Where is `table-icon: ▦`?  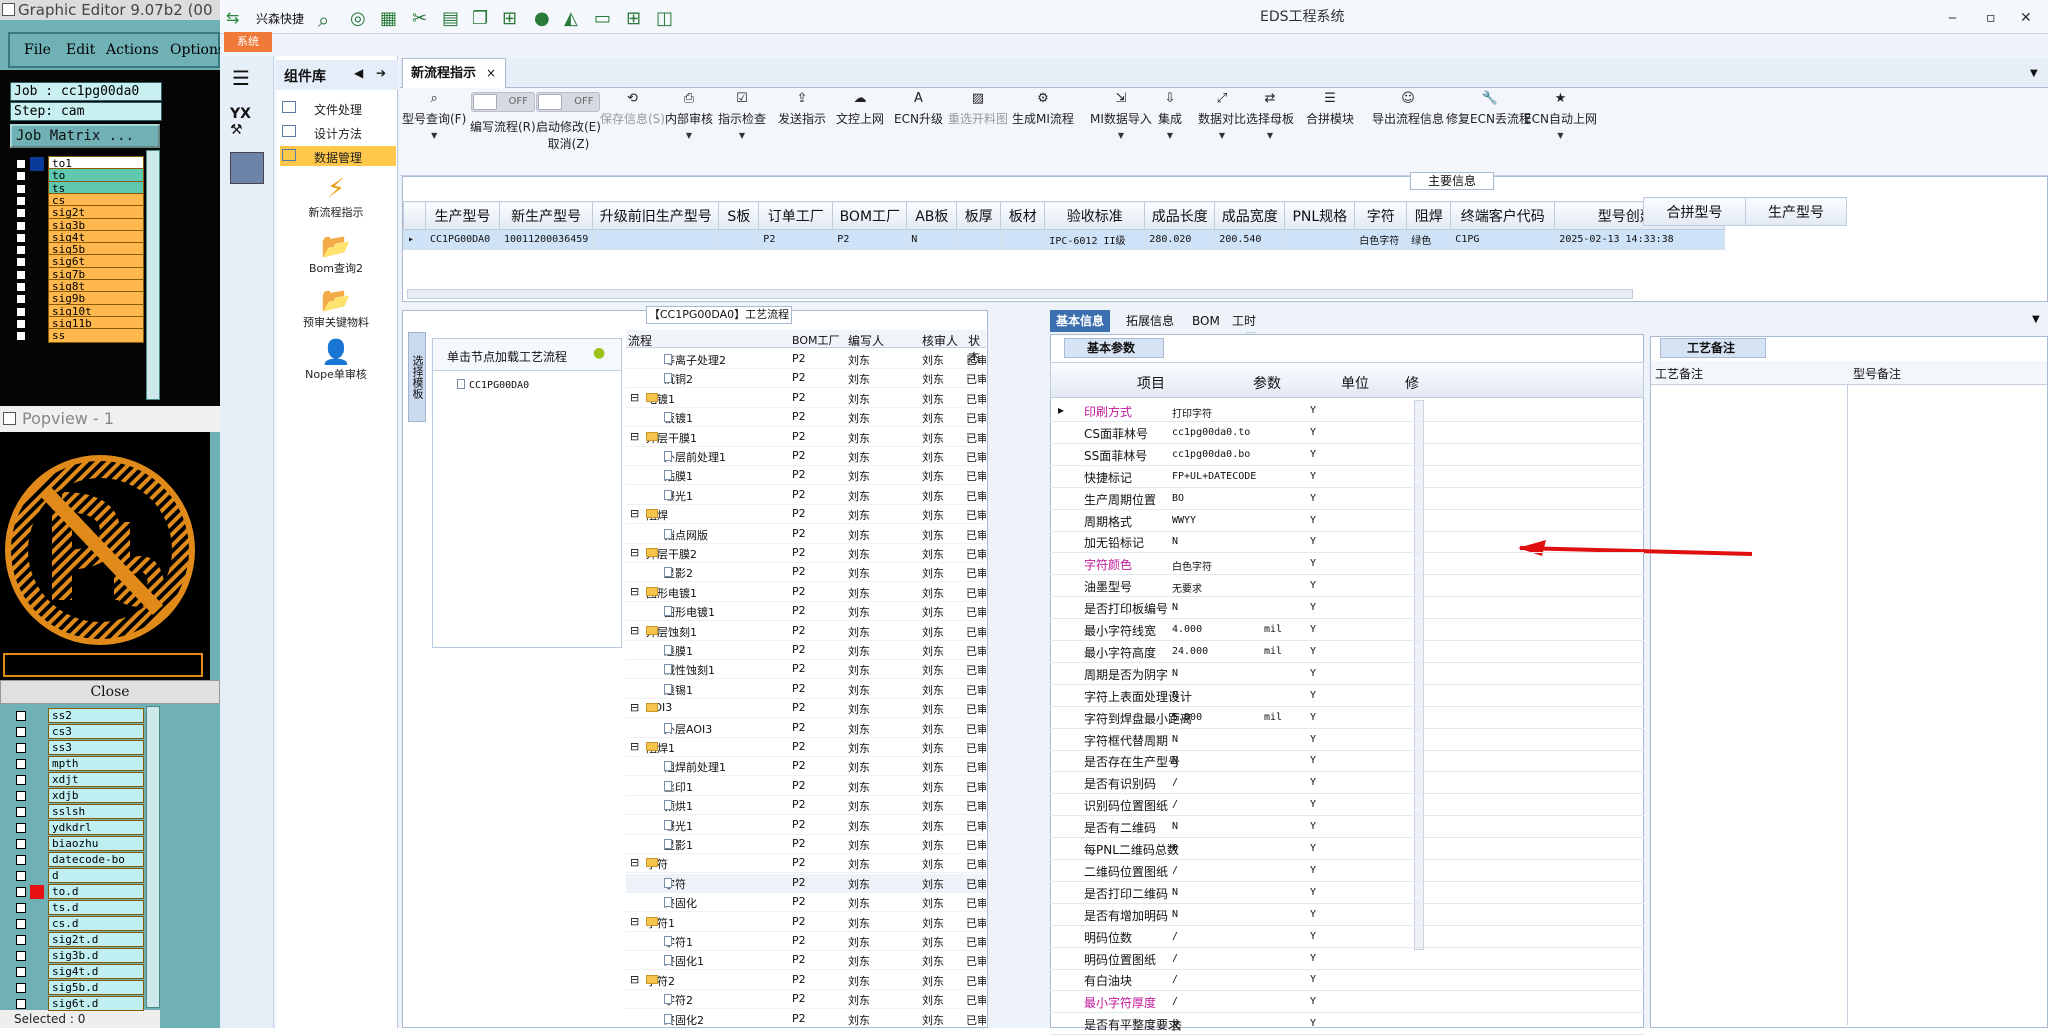 table-icon: ▦ is located at coordinates (391, 18).